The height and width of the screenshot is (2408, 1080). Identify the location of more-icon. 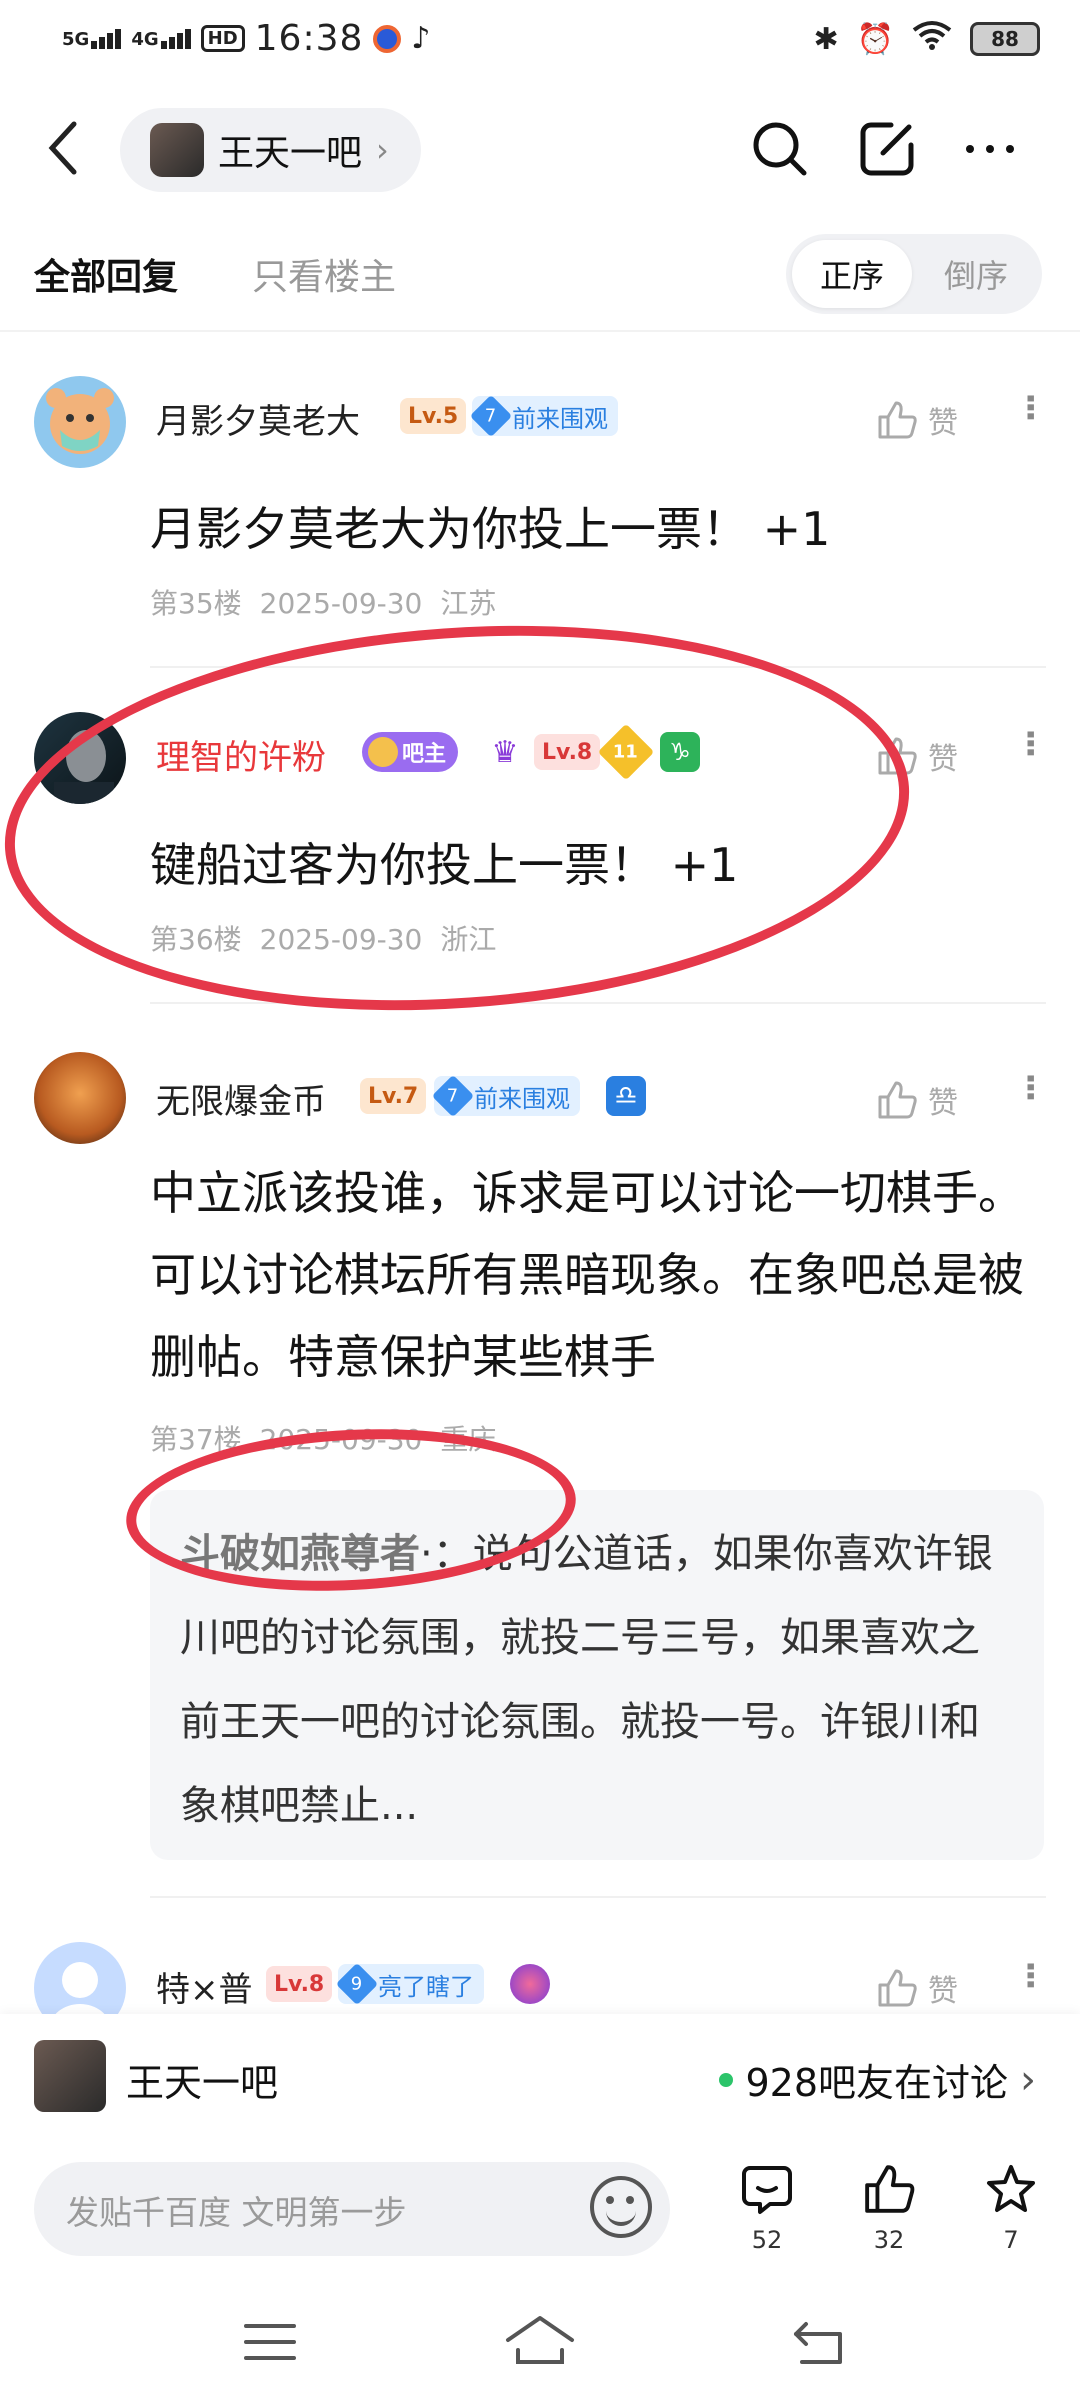
(990, 149).